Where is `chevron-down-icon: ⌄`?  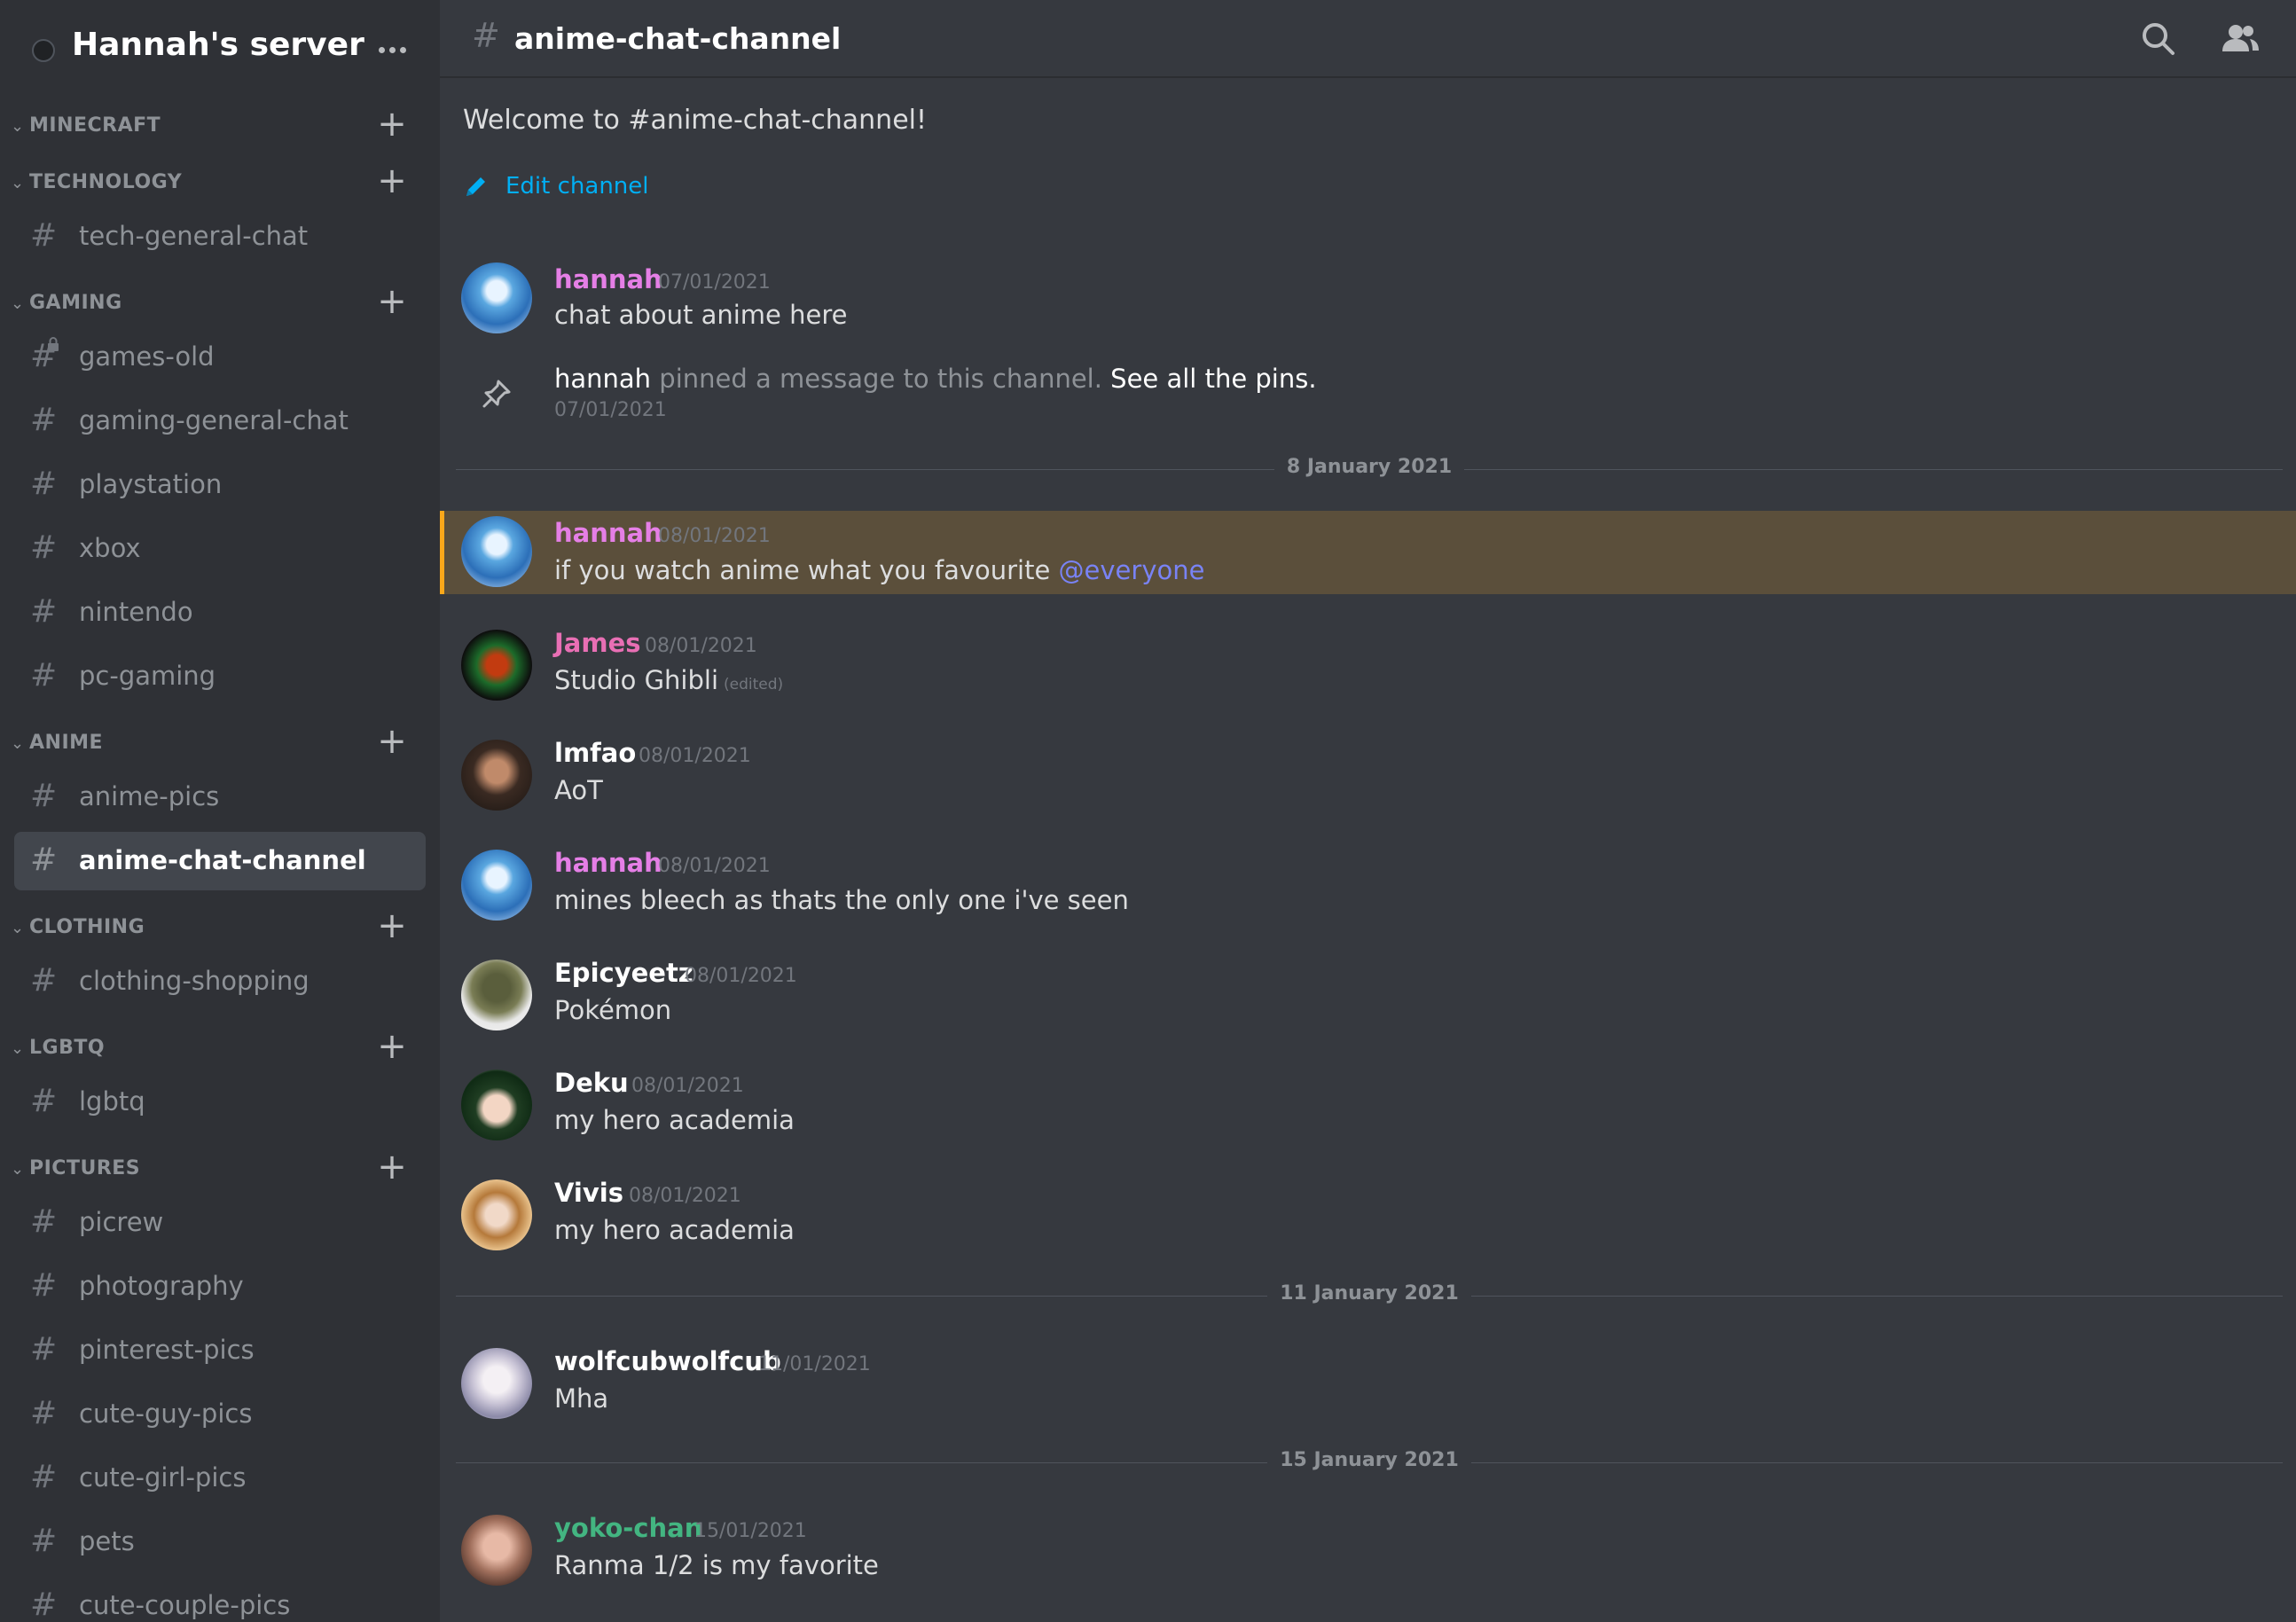
chevron-down-icon: ⌄ is located at coordinates (18, 126).